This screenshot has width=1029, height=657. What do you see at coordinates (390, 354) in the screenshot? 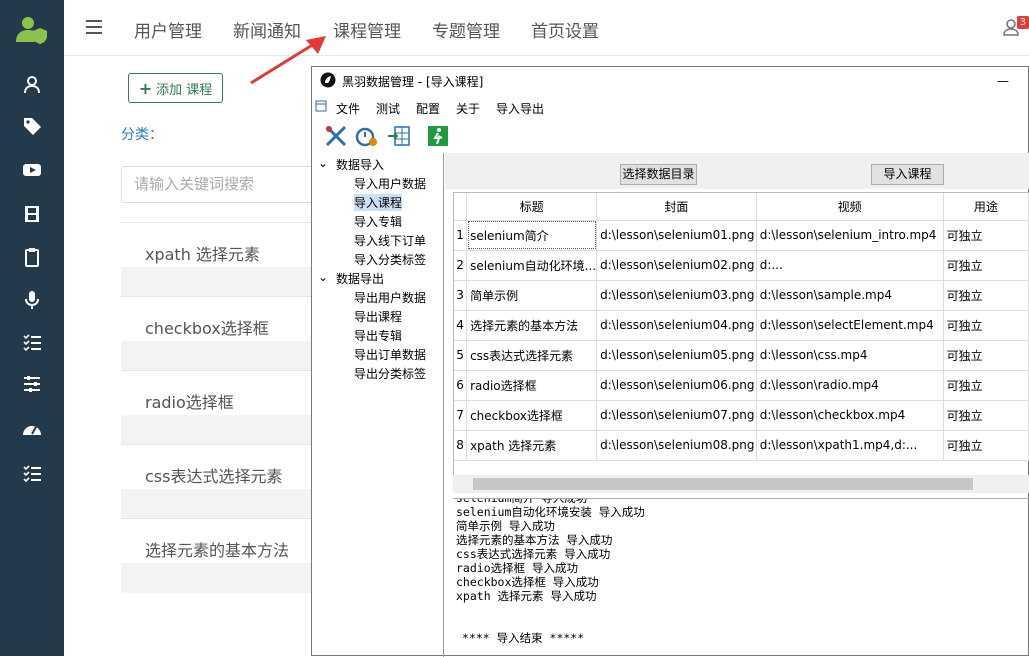
I see `tree-export-item-4: 导出订单数据` at bounding box center [390, 354].